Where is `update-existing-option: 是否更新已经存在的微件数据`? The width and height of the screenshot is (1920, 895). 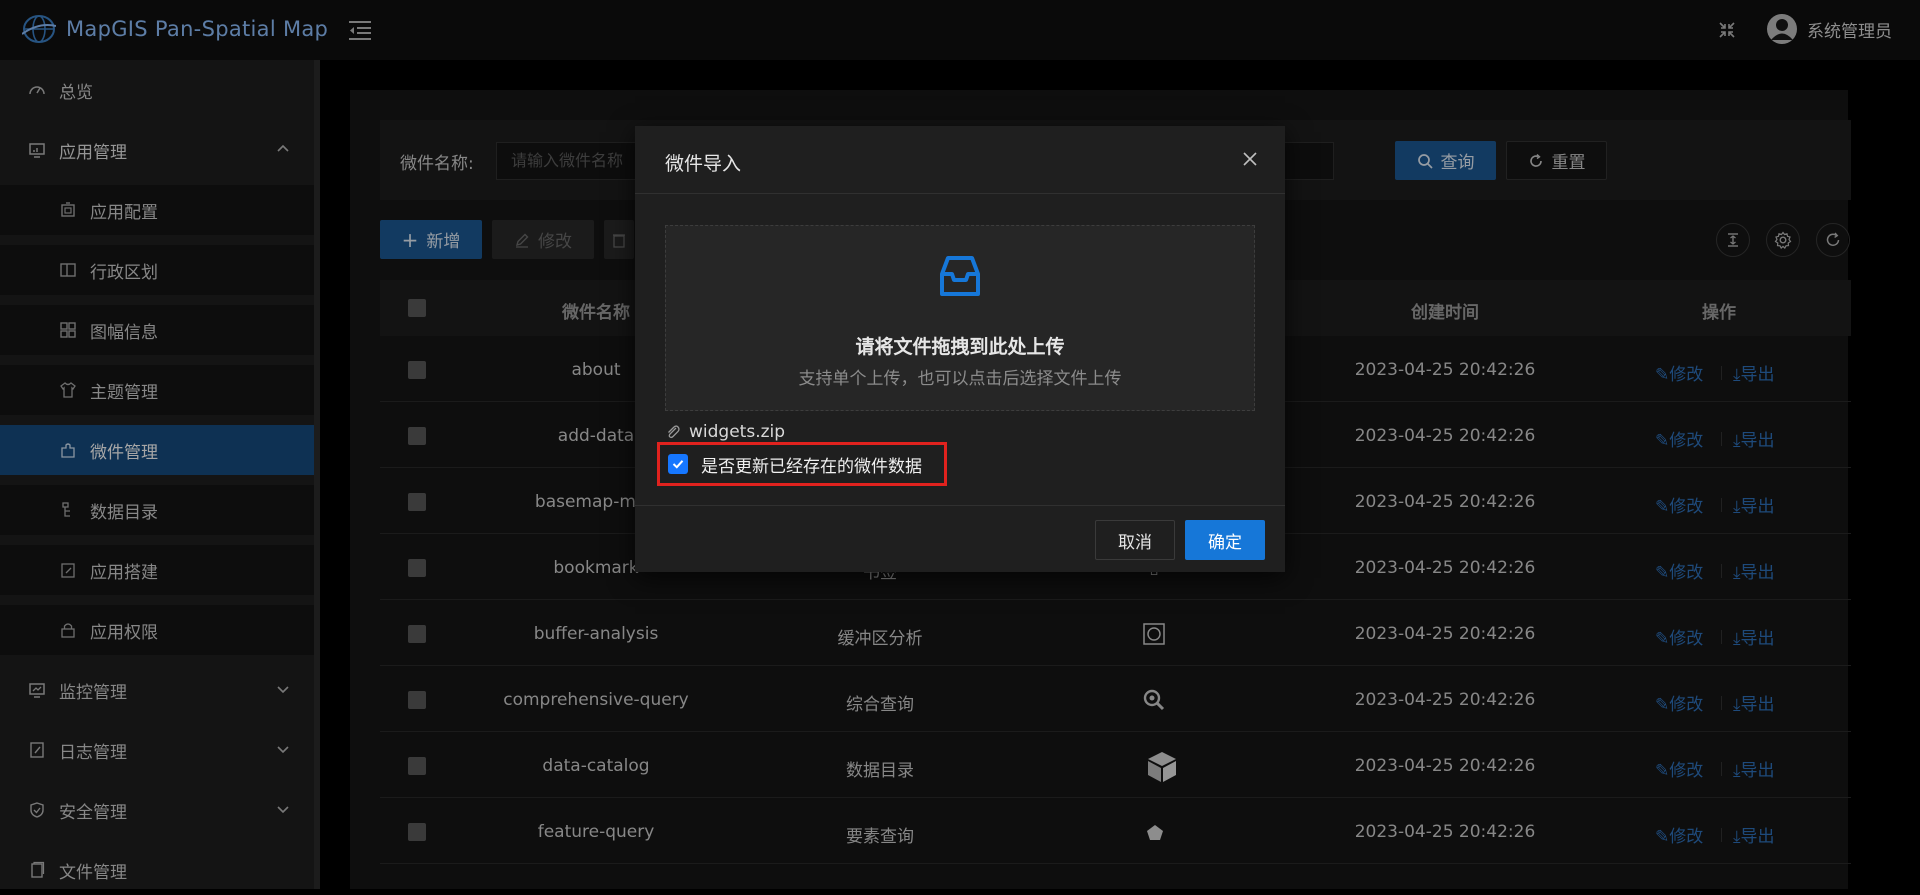
update-existing-option: 是否更新已经存在的微件数据 is located at coordinates (802, 464).